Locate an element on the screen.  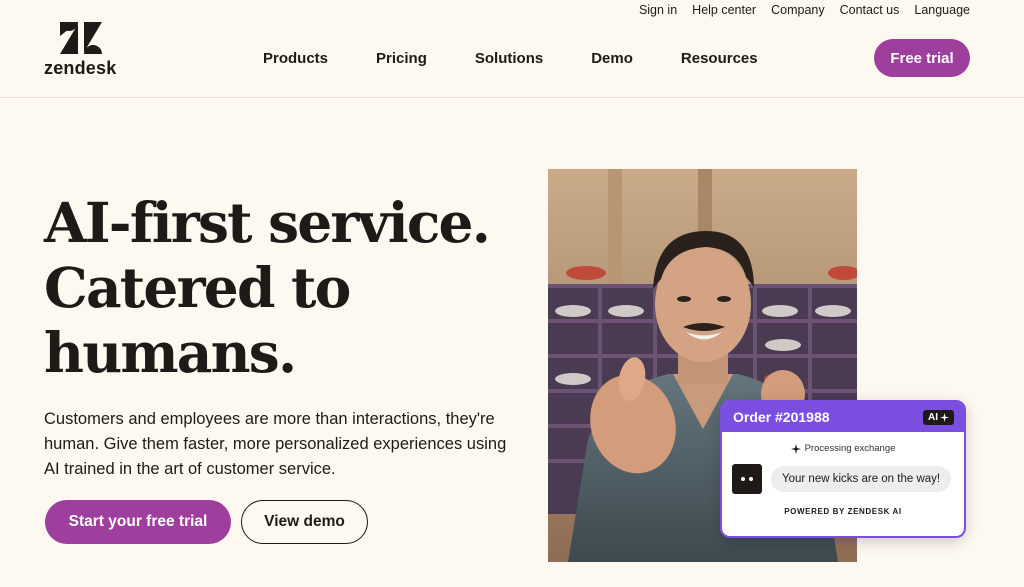
bot-avatar is located at coordinates (747, 479).